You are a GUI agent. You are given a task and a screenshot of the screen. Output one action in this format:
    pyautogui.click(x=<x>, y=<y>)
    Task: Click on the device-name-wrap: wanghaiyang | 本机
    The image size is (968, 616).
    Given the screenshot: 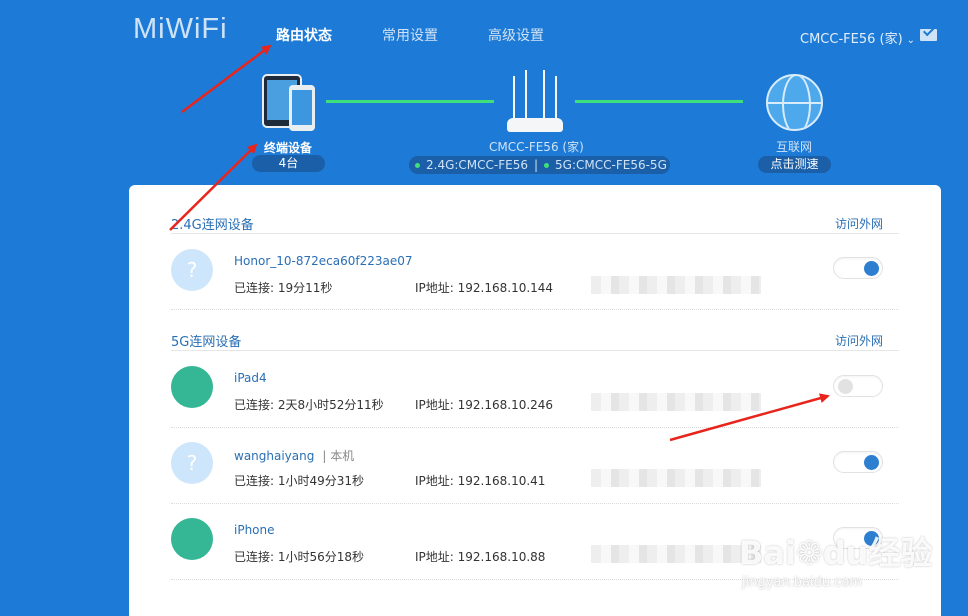 What is the action you would take?
    pyautogui.click(x=294, y=455)
    